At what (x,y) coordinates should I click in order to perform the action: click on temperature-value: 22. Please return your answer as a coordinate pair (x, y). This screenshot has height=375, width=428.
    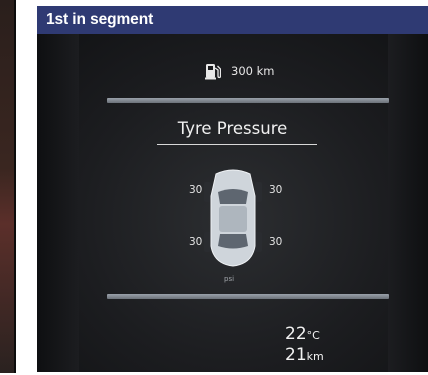
    Looking at the image, I should click on (296, 334).